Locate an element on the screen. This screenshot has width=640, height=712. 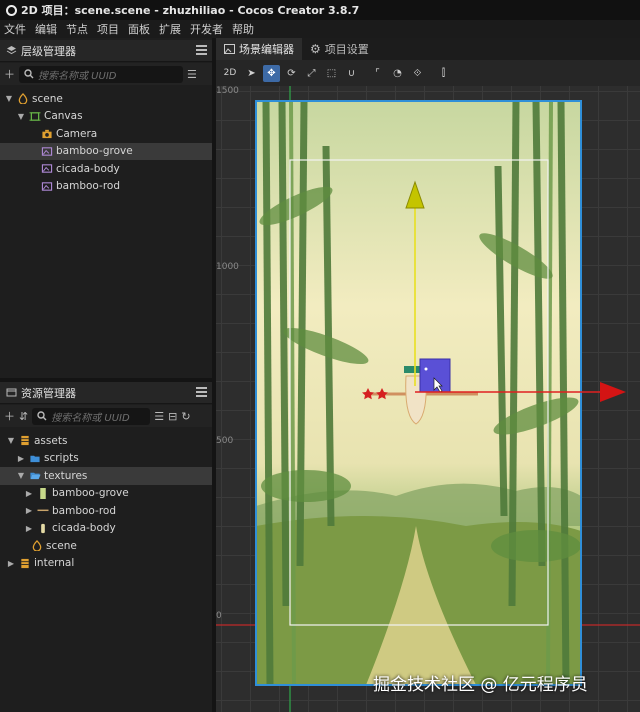
pivot-icon: ⌜ is located at coordinates (377, 73).